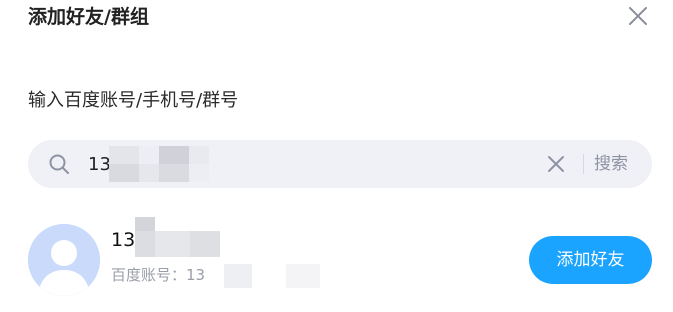  I want to click on result-name: 13, so click(123, 240).